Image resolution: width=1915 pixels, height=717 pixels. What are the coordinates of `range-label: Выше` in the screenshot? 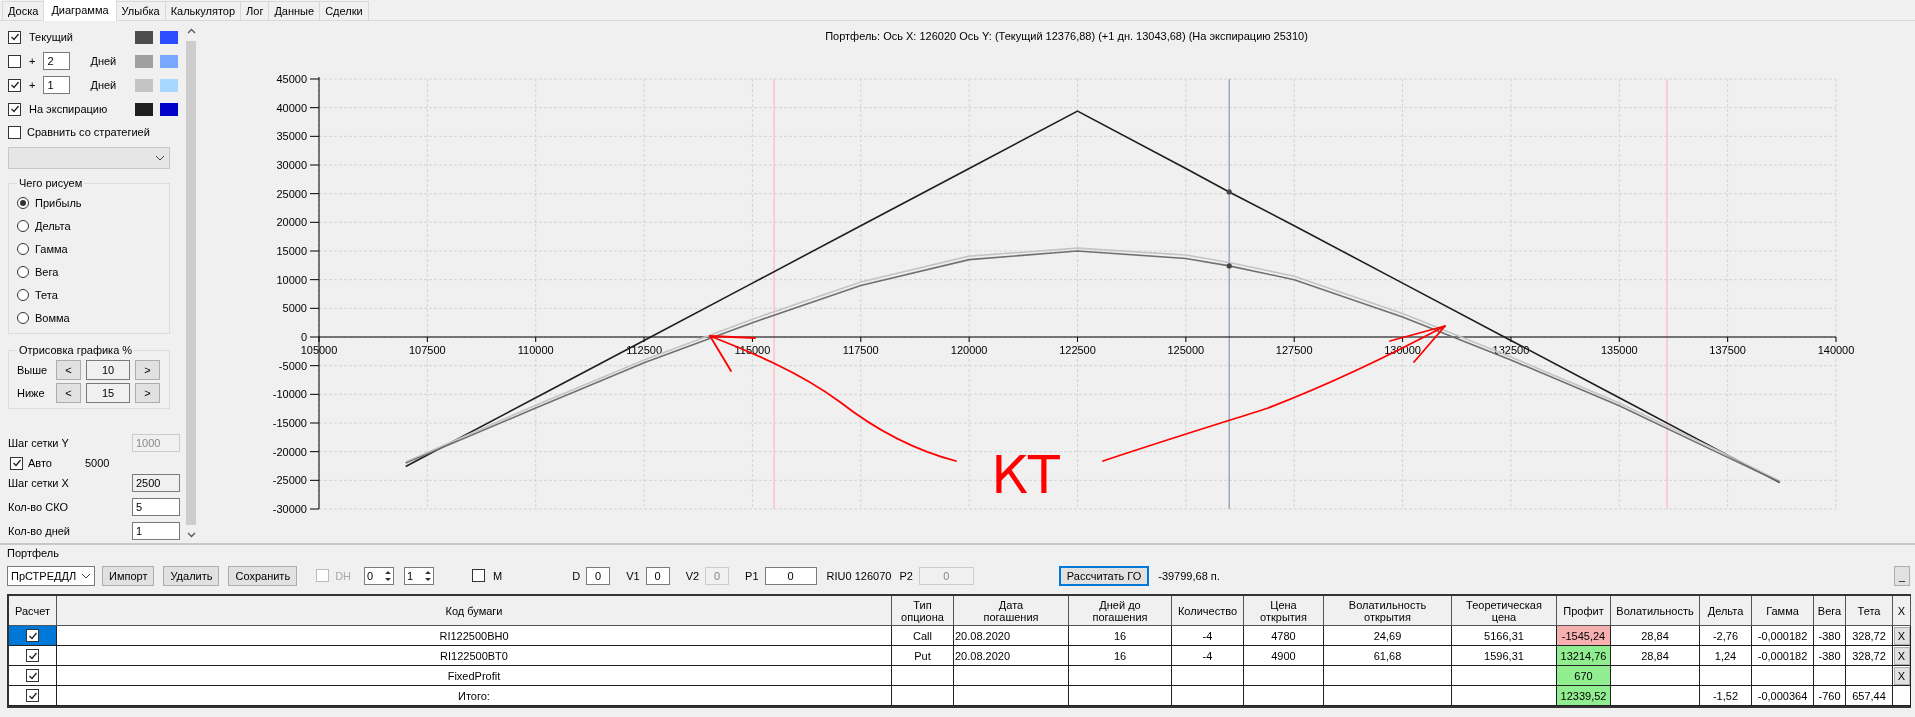 It's located at (33, 369).